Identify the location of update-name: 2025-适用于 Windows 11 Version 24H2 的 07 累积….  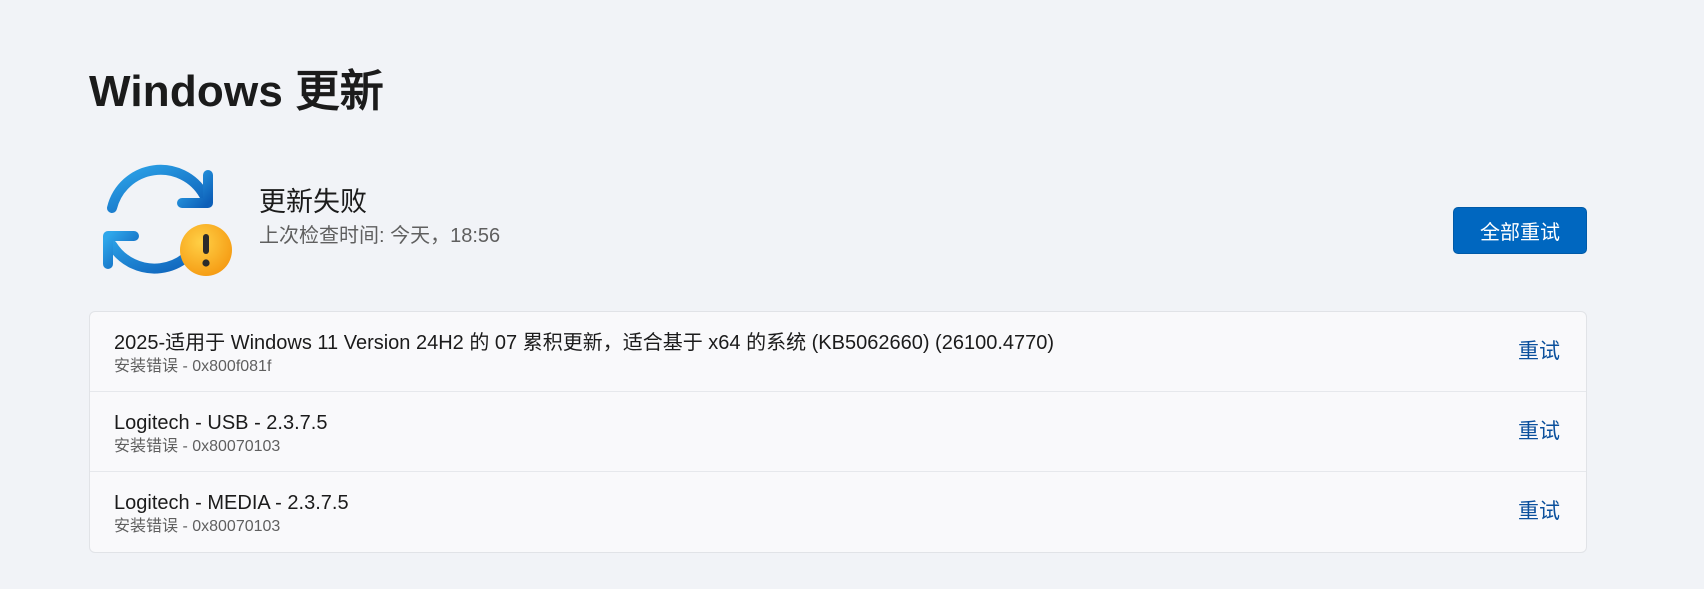
(584, 343).